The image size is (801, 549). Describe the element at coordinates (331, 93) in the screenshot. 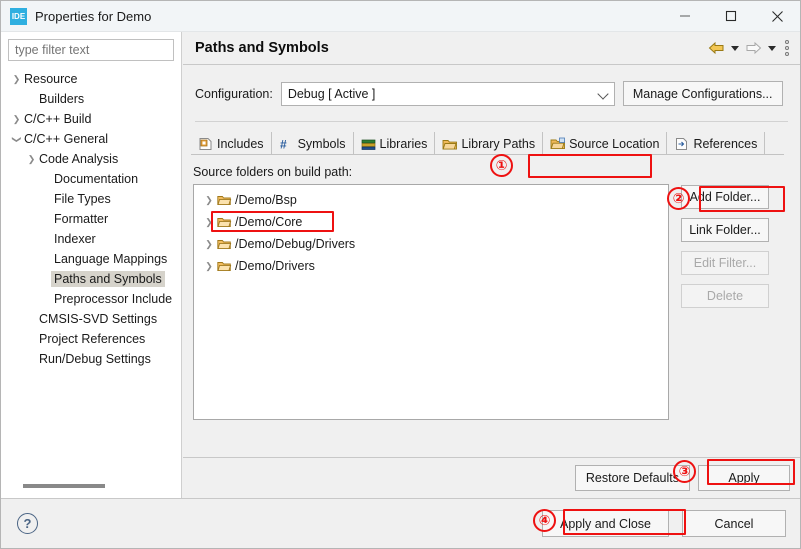

I see `configuration-value: Debug [ Active ]` at that location.